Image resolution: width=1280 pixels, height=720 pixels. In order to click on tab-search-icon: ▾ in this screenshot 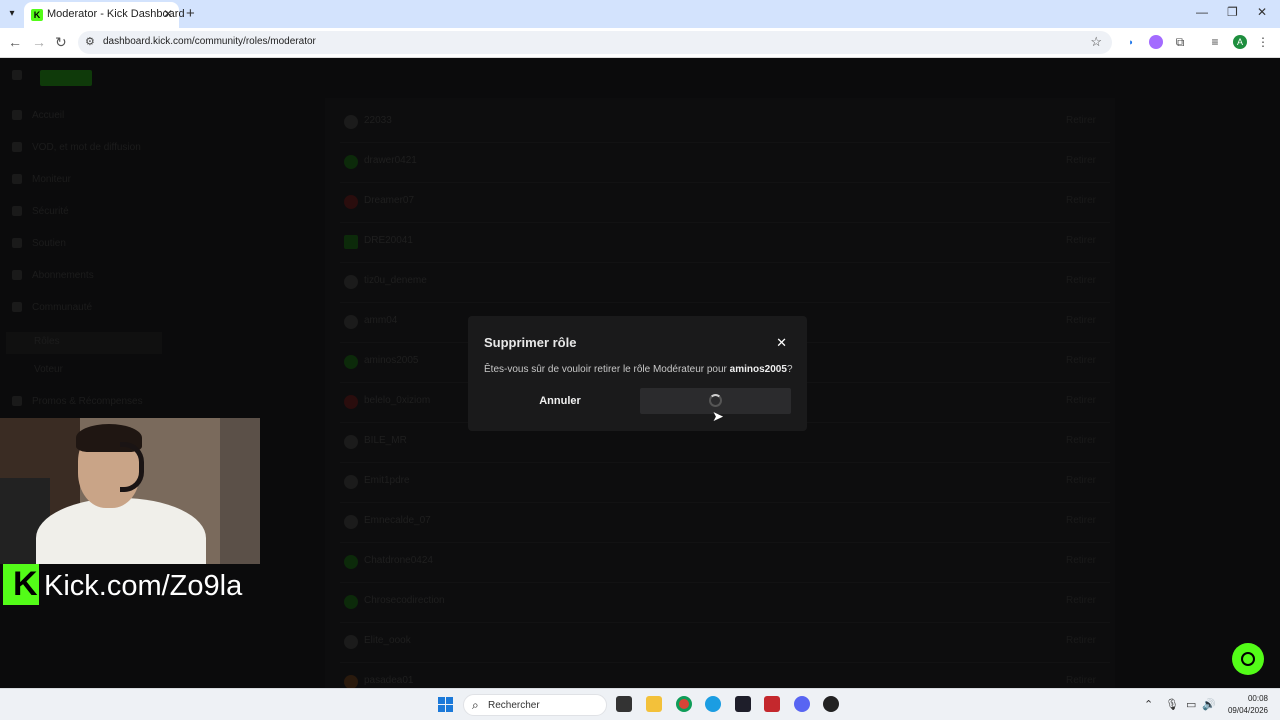, I will do `click(12, 14)`.